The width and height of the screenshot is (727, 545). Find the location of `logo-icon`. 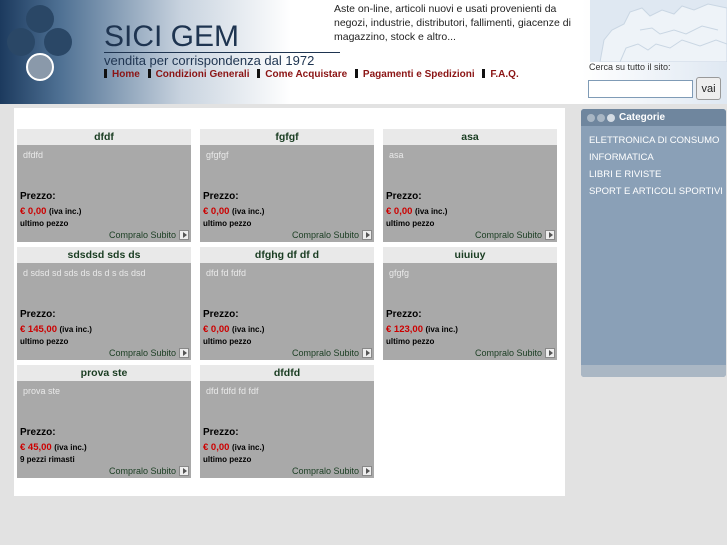

logo-icon is located at coordinates (41, 43).